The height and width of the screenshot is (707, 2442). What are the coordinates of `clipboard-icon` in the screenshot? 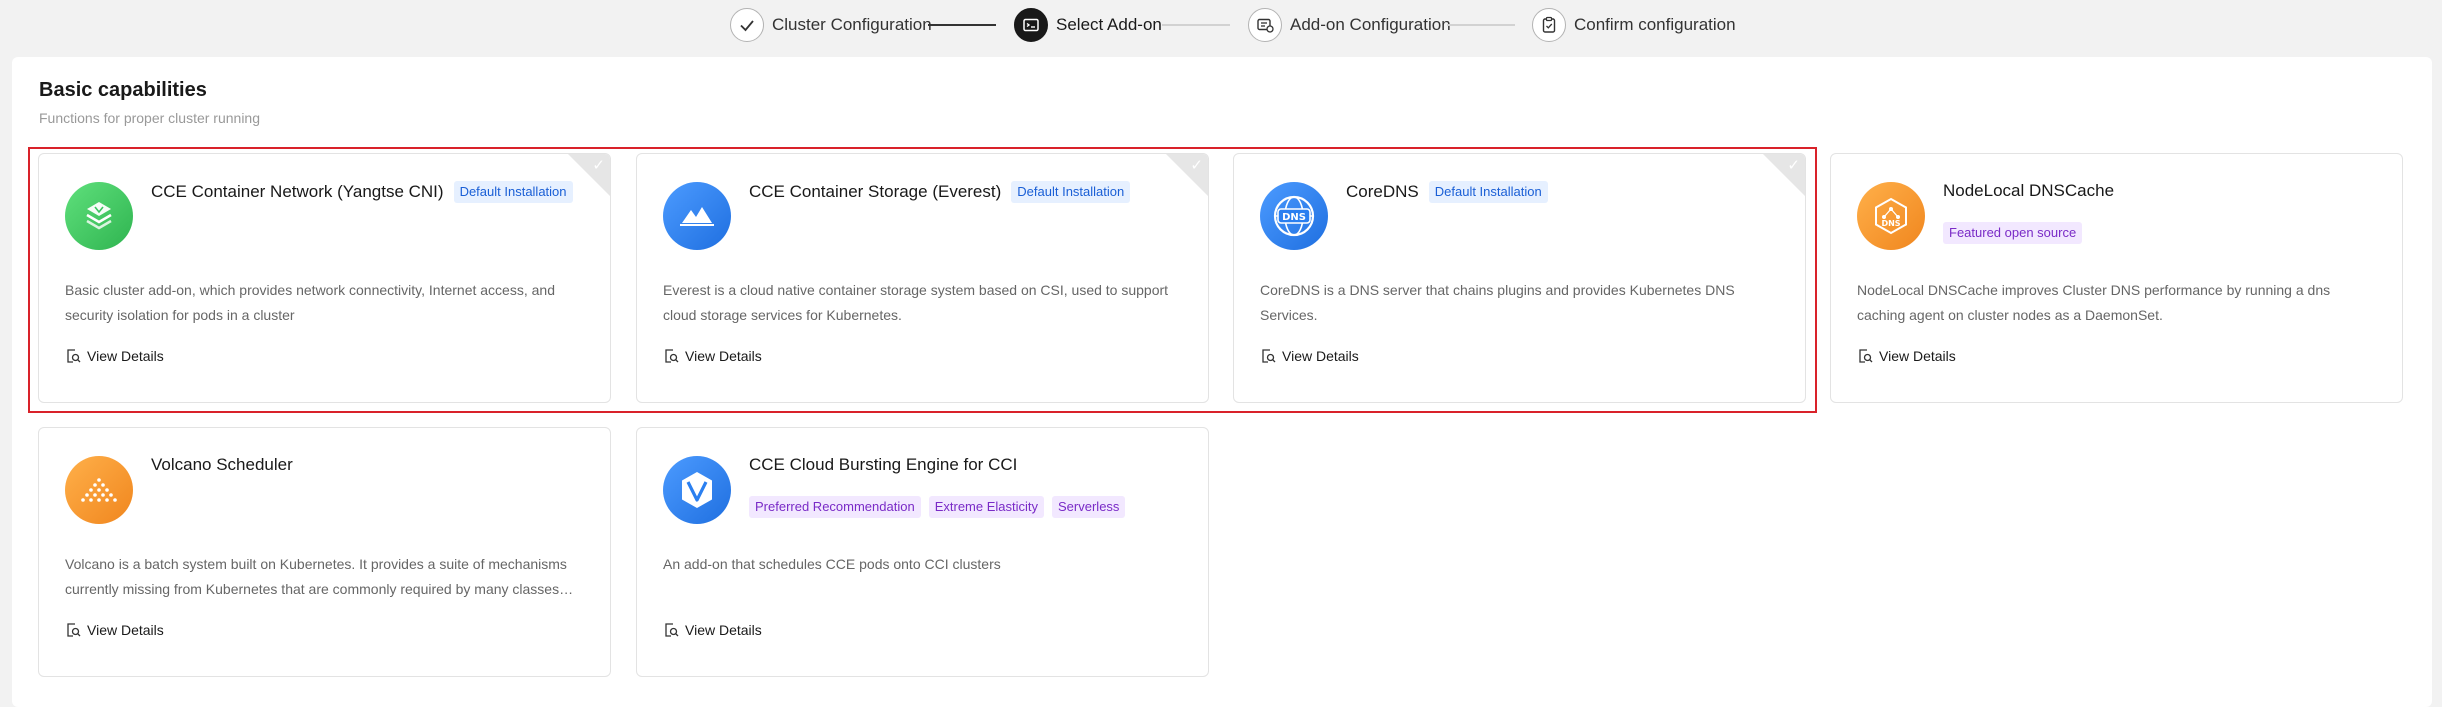 It's located at (1549, 25).